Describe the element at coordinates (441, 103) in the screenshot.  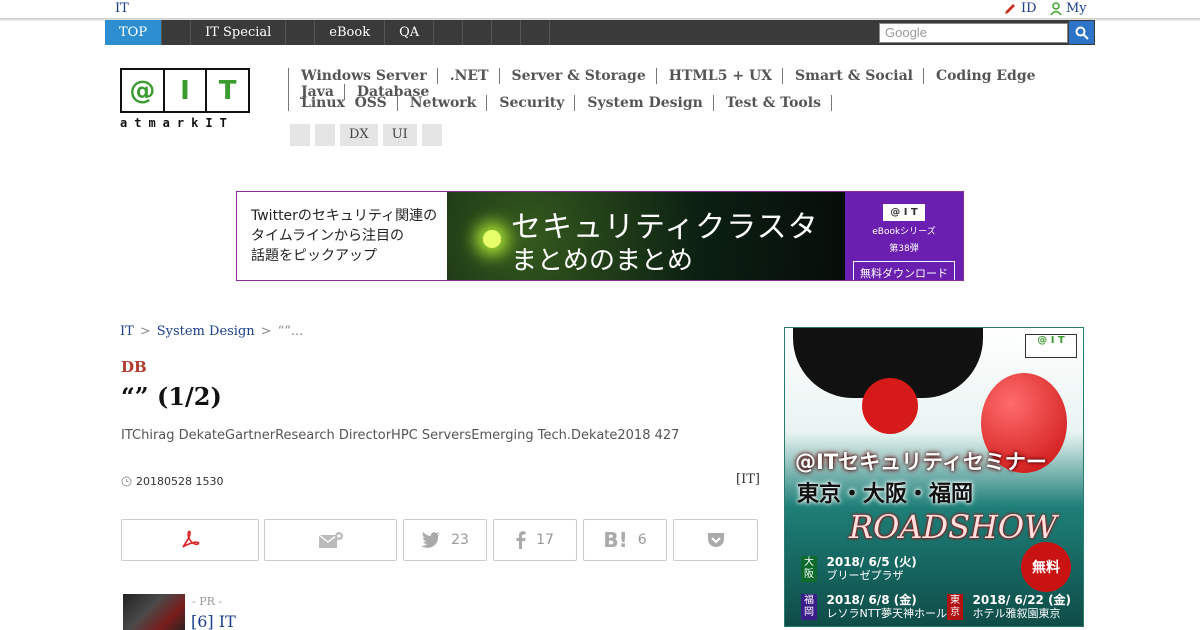
I see `category-link: Network` at that location.